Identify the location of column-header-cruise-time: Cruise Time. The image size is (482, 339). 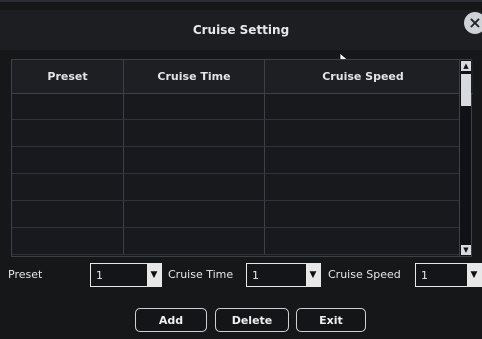
(194, 76).